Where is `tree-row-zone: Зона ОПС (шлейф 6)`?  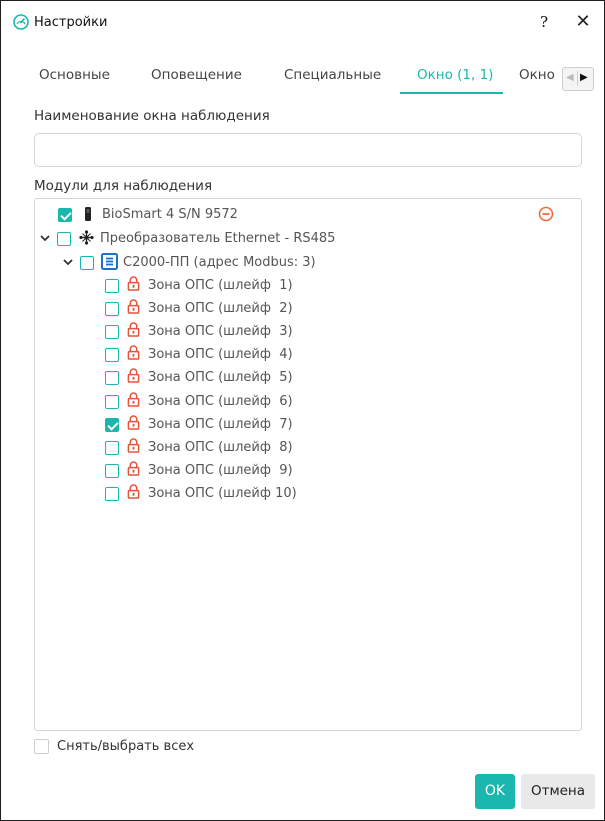 tree-row-zone: Зона ОПС (шлейф 6) is located at coordinates (308, 403).